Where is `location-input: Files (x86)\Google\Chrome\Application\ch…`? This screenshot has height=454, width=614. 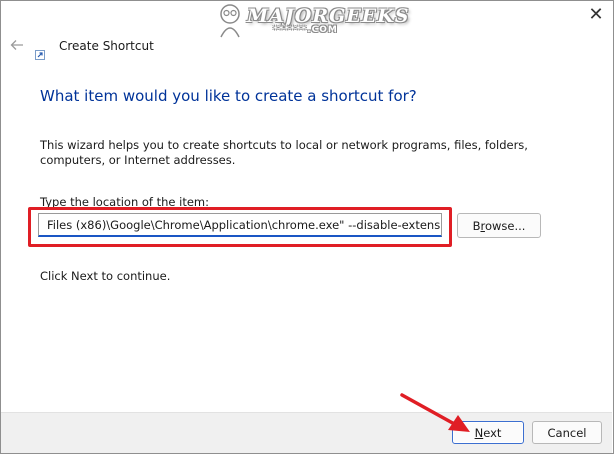
location-input: Files (x86)\Google\Chrome\Application\ch… is located at coordinates (240, 225).